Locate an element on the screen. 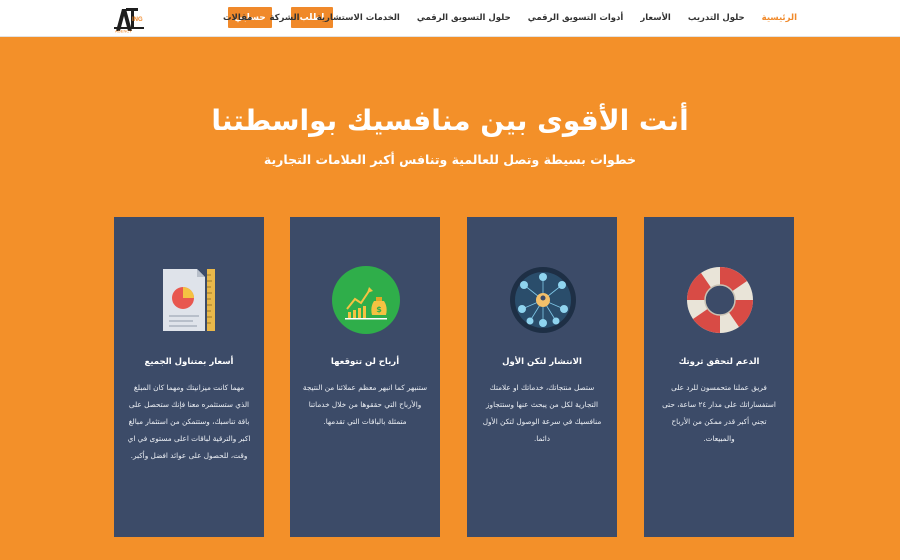  network-globe-icon is located at coordinates (543, 300).